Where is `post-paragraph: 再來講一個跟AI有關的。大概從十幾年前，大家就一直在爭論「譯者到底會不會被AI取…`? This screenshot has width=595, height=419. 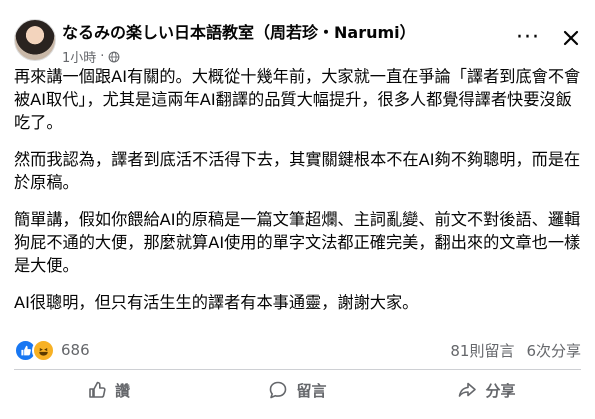
post-paragraph: 再來講一個跟AI有關的。大概從十幾年前，大家就一直在爭論「譯者到底會不會被AI取… is located at coordinates (297, 99).